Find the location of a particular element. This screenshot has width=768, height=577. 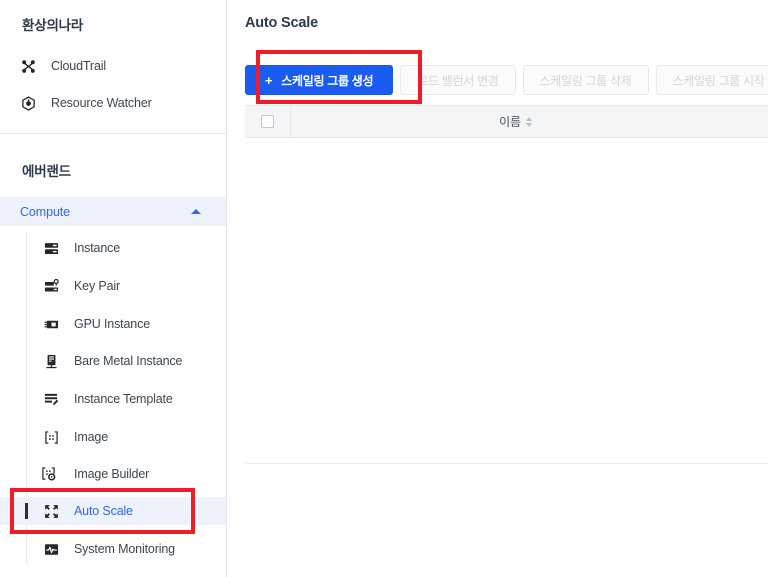

key-pair-icon is located at coordinates (51, 286).